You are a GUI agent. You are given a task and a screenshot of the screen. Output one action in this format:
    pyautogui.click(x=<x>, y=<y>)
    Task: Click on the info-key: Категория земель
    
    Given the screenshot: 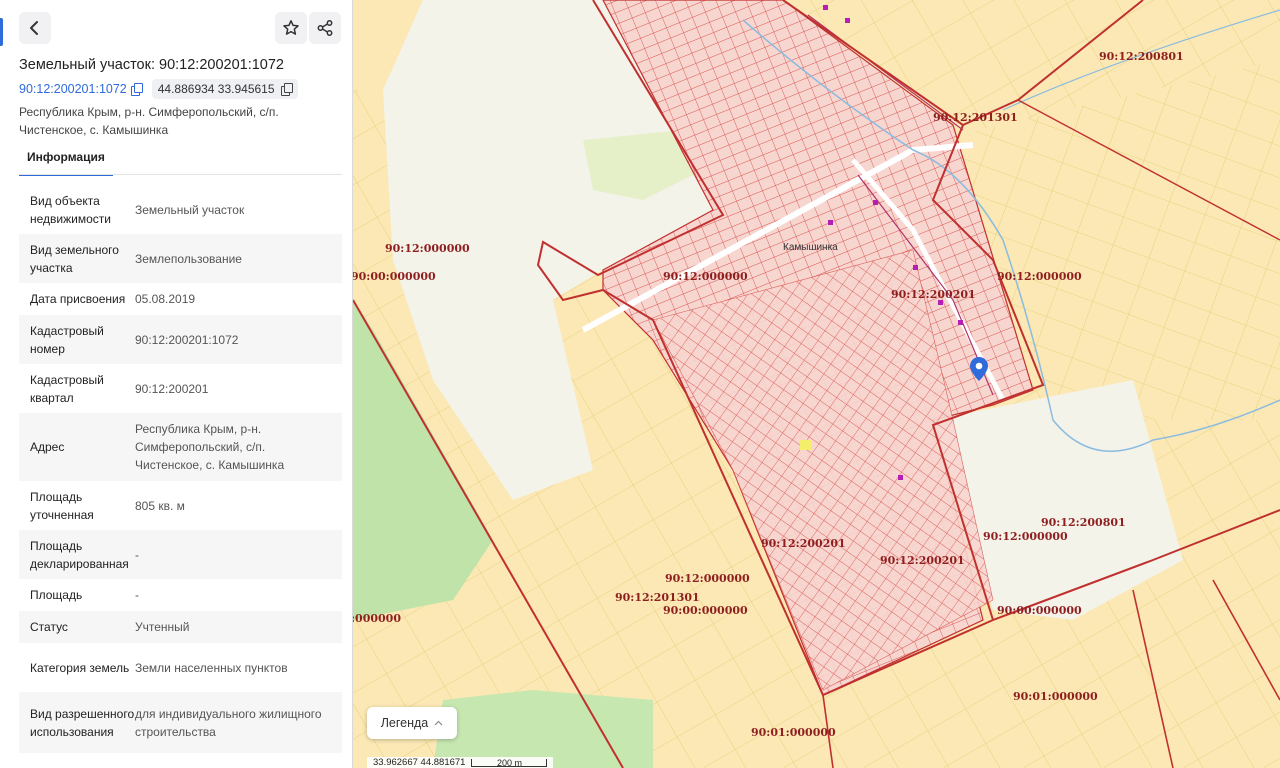 What is the action you would take?
    pyautogui.click(x=80, y=667)
    